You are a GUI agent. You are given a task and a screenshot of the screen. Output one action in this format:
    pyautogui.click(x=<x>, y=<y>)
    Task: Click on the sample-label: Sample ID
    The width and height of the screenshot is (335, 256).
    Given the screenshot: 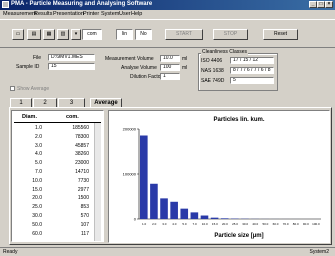 What is the action you would take?
    pyautogui.click(x=27, y=67)
    